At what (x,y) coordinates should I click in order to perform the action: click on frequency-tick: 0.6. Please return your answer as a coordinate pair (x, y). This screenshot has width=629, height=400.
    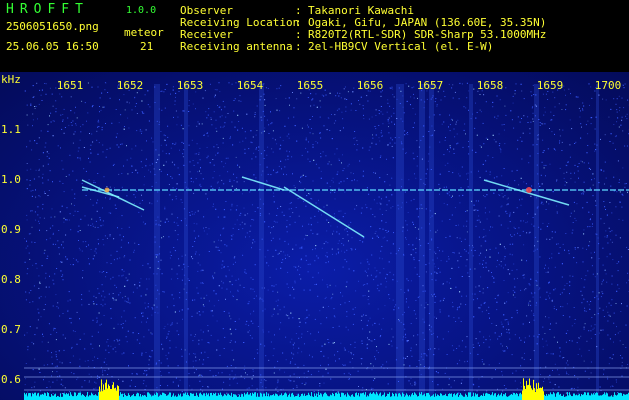
    Looking at the image, I should click on (11, 379).